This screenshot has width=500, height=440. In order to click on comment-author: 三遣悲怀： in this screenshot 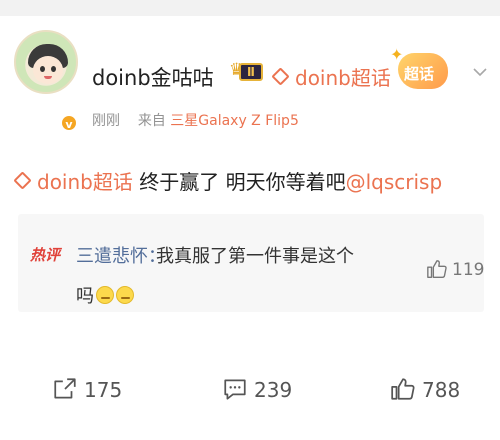, I will do `click(121, 255)`.